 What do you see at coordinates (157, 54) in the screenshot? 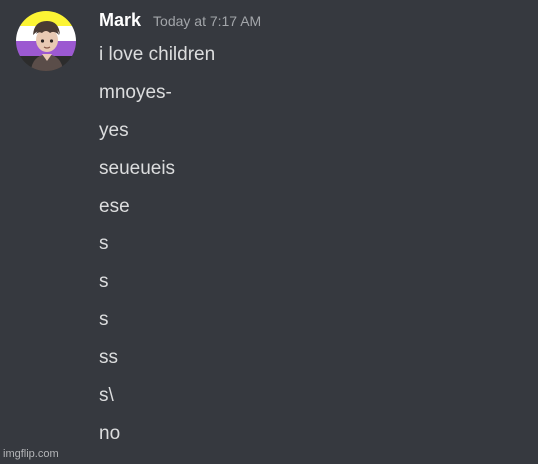
I see `message-line: i love children` at bounding box center [157, 54].